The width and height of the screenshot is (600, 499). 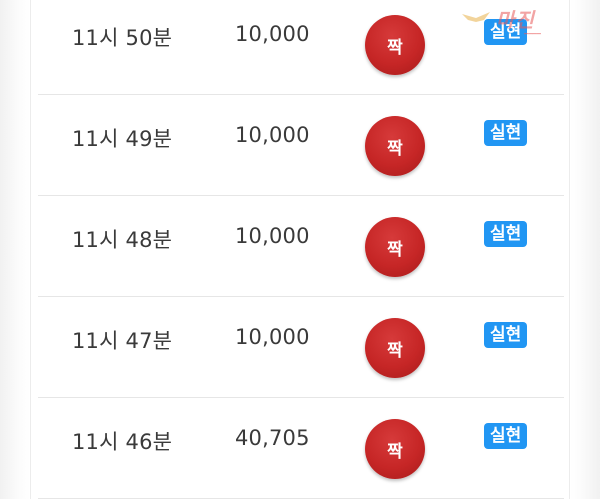 I want to click on row-amount: 40,705, so click(x=272, y=438).